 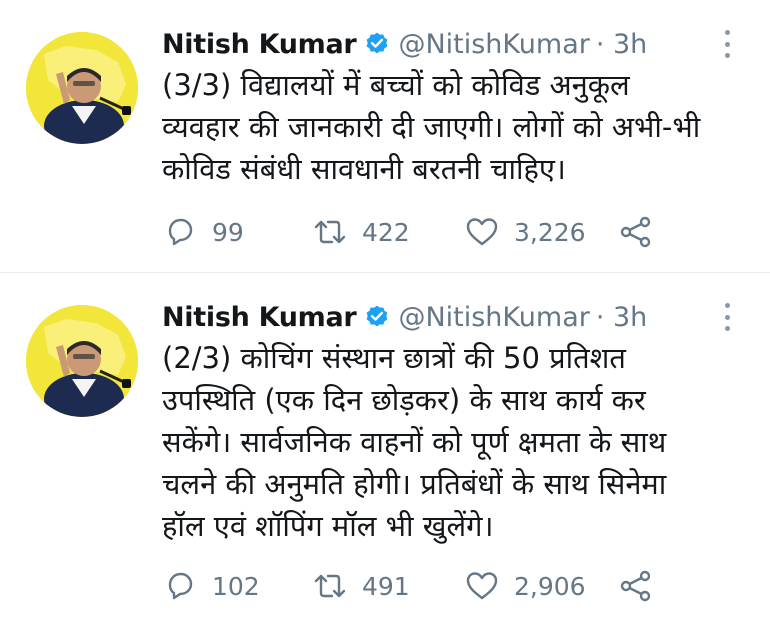 I want to click on retweet-button: 422, so click(x=388, y=232).